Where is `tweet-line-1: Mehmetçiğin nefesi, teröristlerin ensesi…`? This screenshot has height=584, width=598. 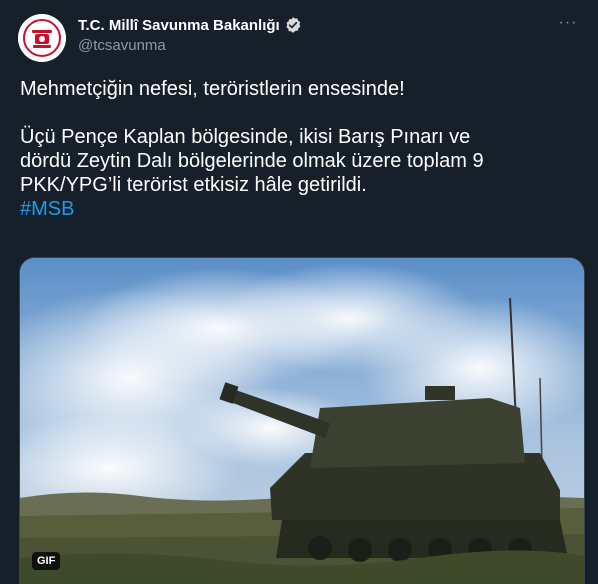
tweet-line-1: Mehmetçiğin nefesi, teröristlerin ensesi… is located at coordinates (212, 89).